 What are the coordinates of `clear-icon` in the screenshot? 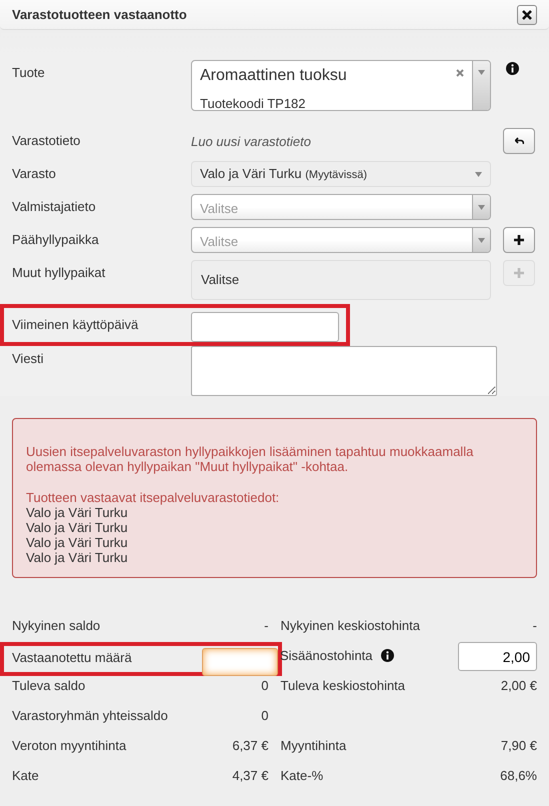 It's located at (460, 73).